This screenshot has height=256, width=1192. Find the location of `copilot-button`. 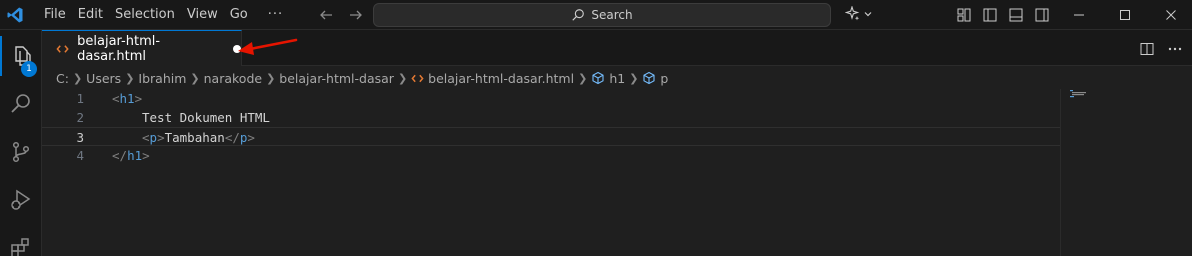

copilot-button is located at coordinates (859, 14).